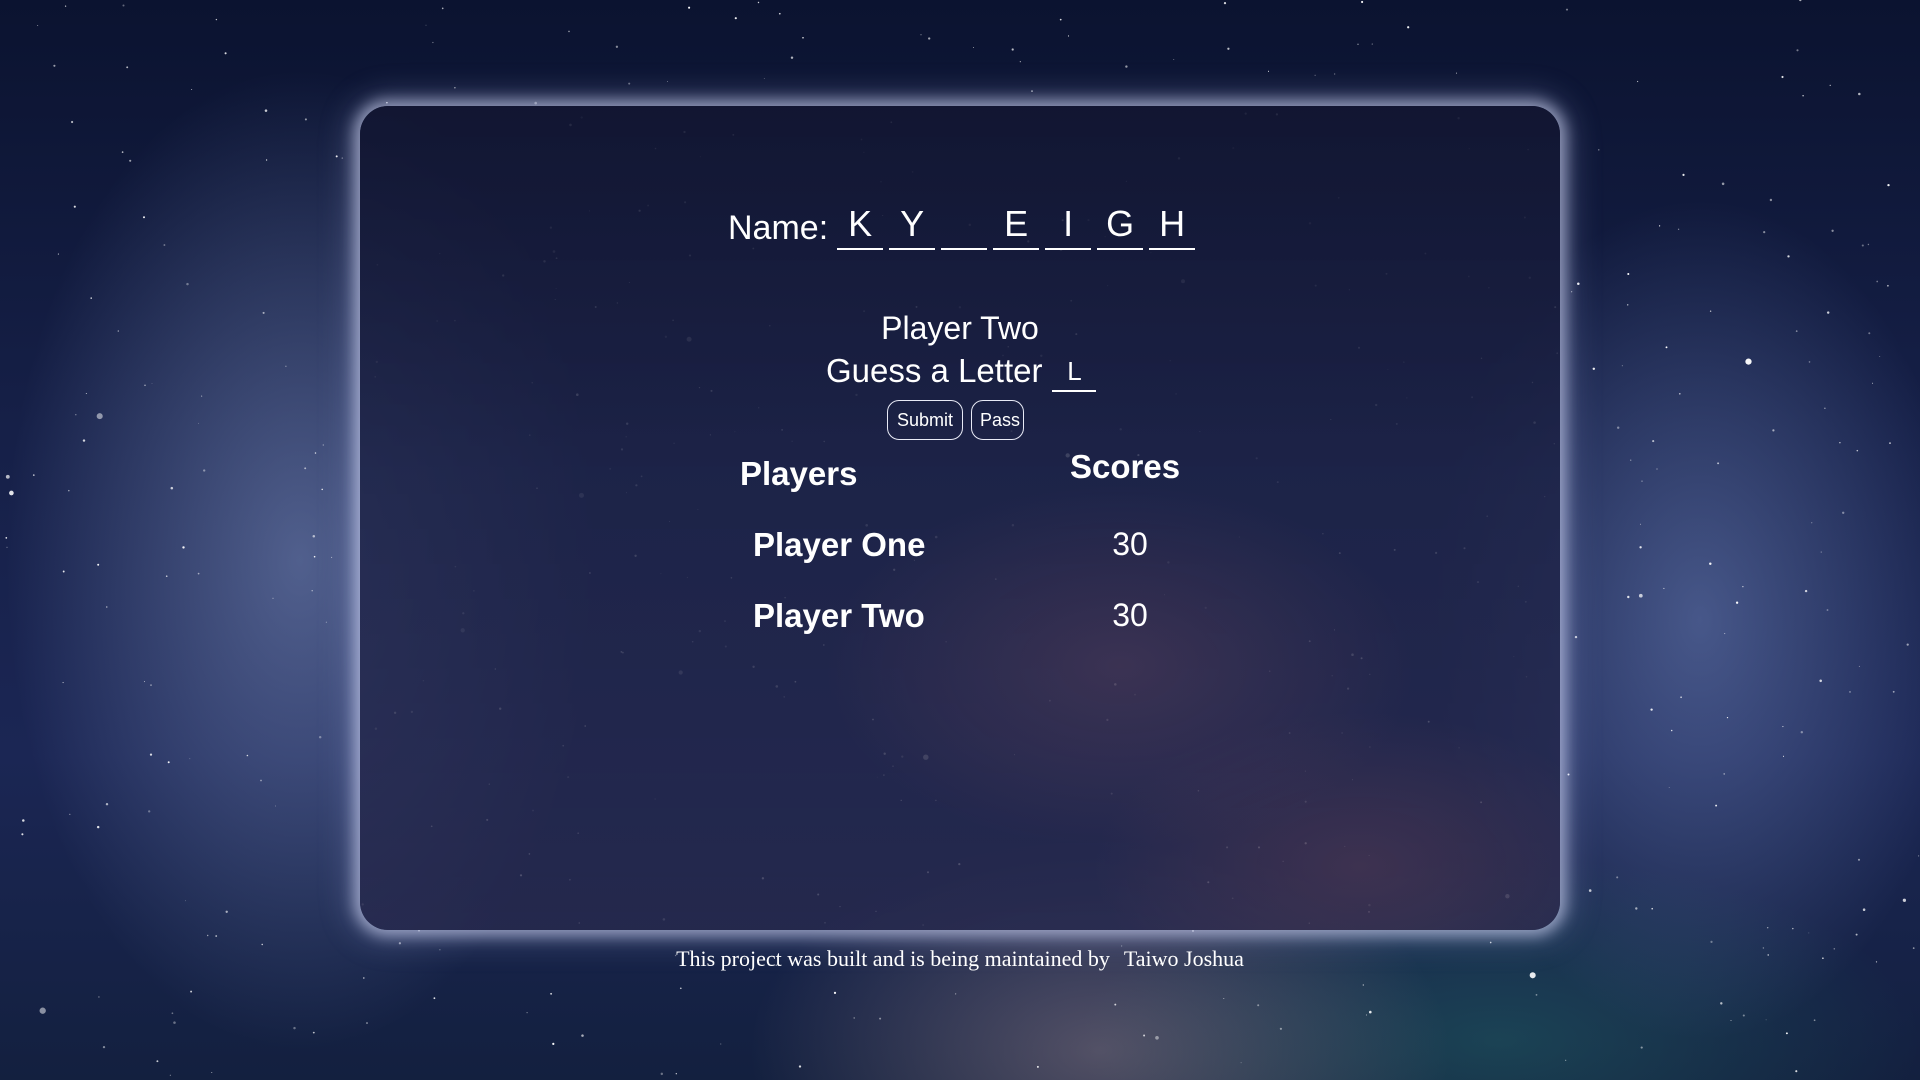  Describe the element at coordinates (1172, 226) in the screenshot. I see `letter-slot-7: H` at that location.